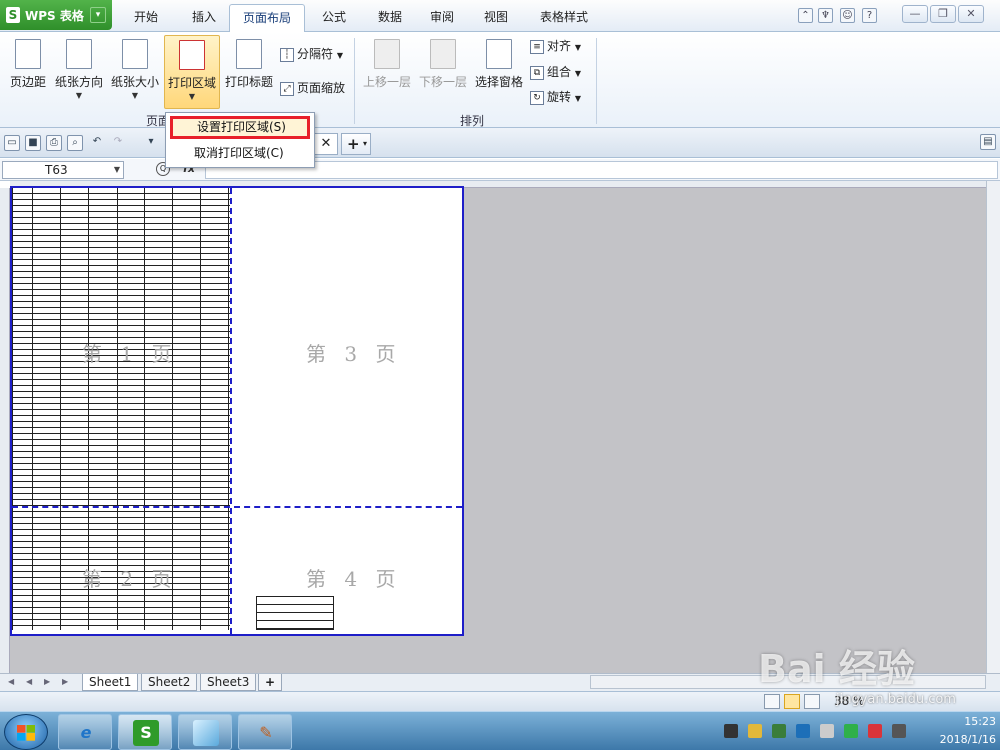 The height and width of the screenshot is (750, 1000). What do you see at coordinates (943, 14) in the screenshot?
I see `restore-button: ❐` at bounding box center [943, 14].